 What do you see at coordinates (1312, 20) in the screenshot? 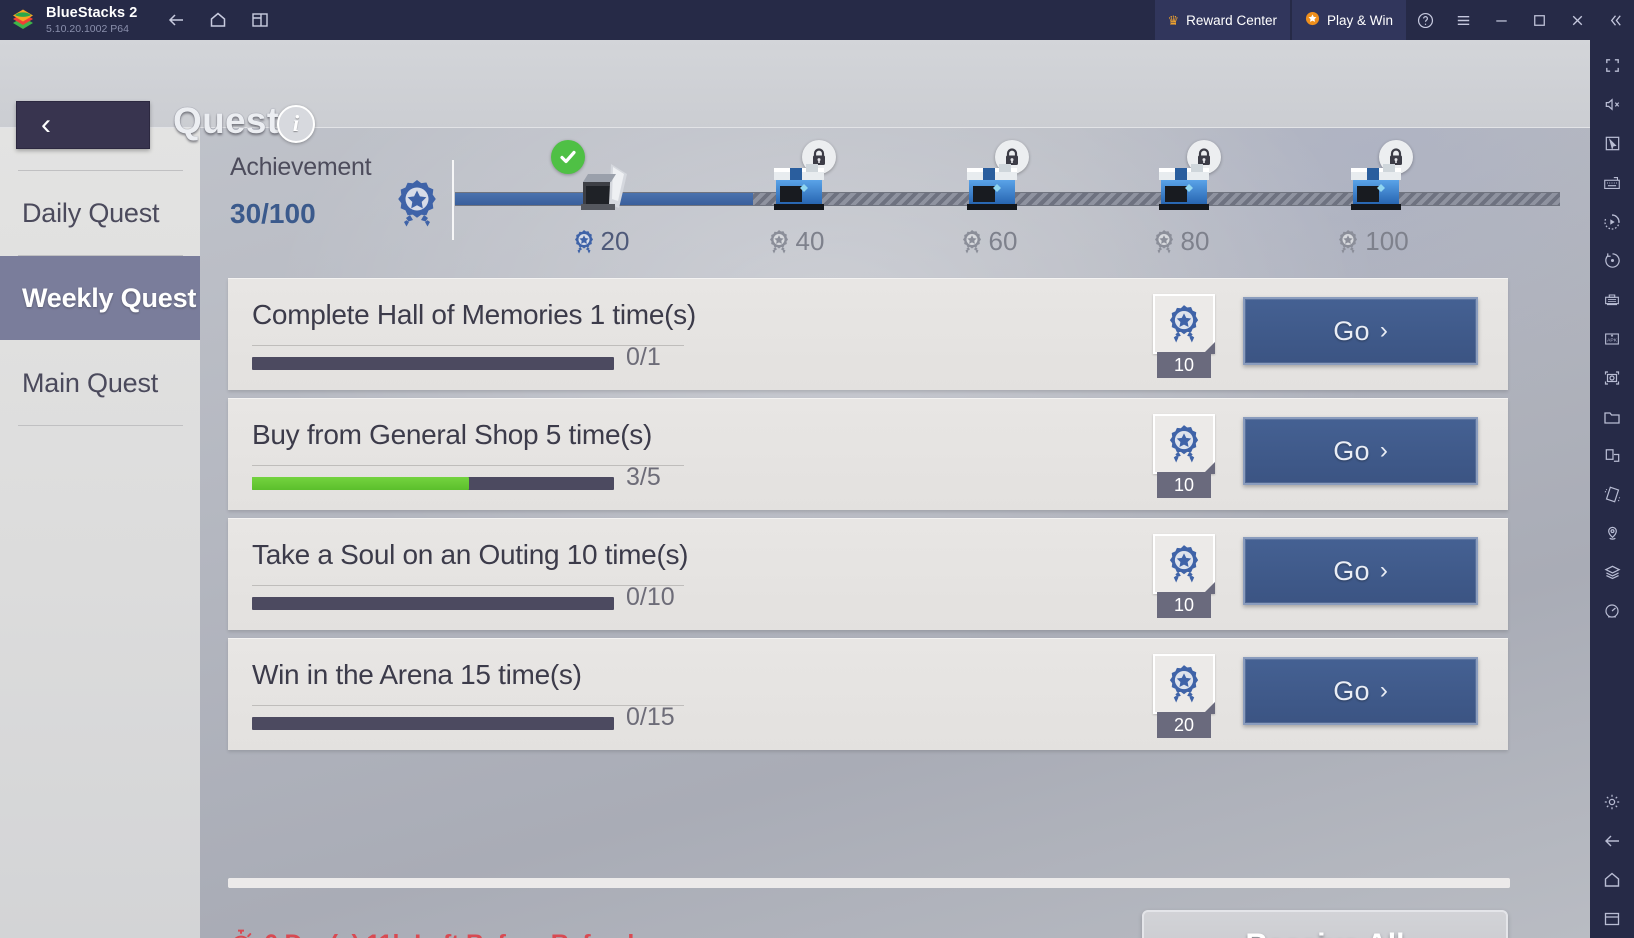
I see `star-coin-icon` at bounding box center [1312, 20].